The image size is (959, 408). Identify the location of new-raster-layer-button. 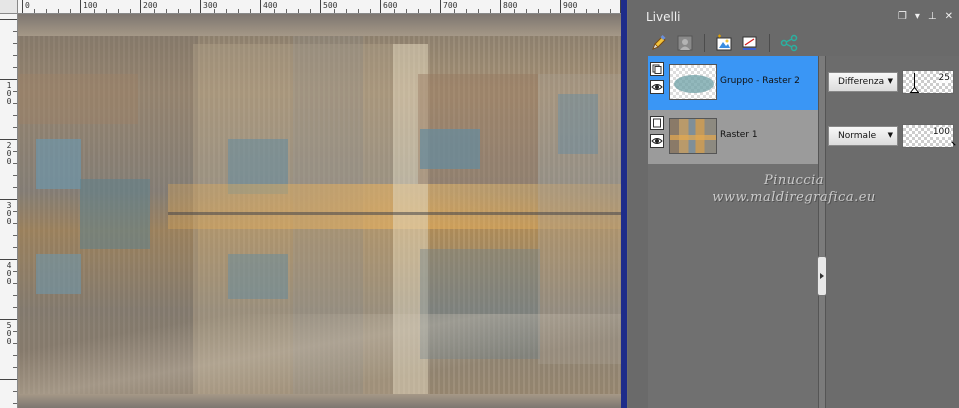
(724, 43).